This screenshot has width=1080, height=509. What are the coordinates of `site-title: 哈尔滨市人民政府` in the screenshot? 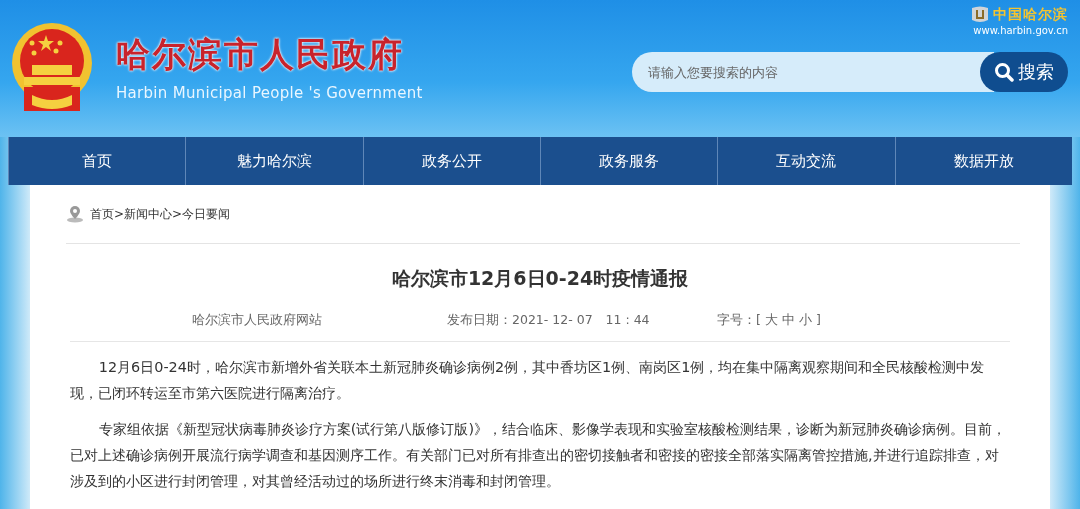 It's located at (260, 54).